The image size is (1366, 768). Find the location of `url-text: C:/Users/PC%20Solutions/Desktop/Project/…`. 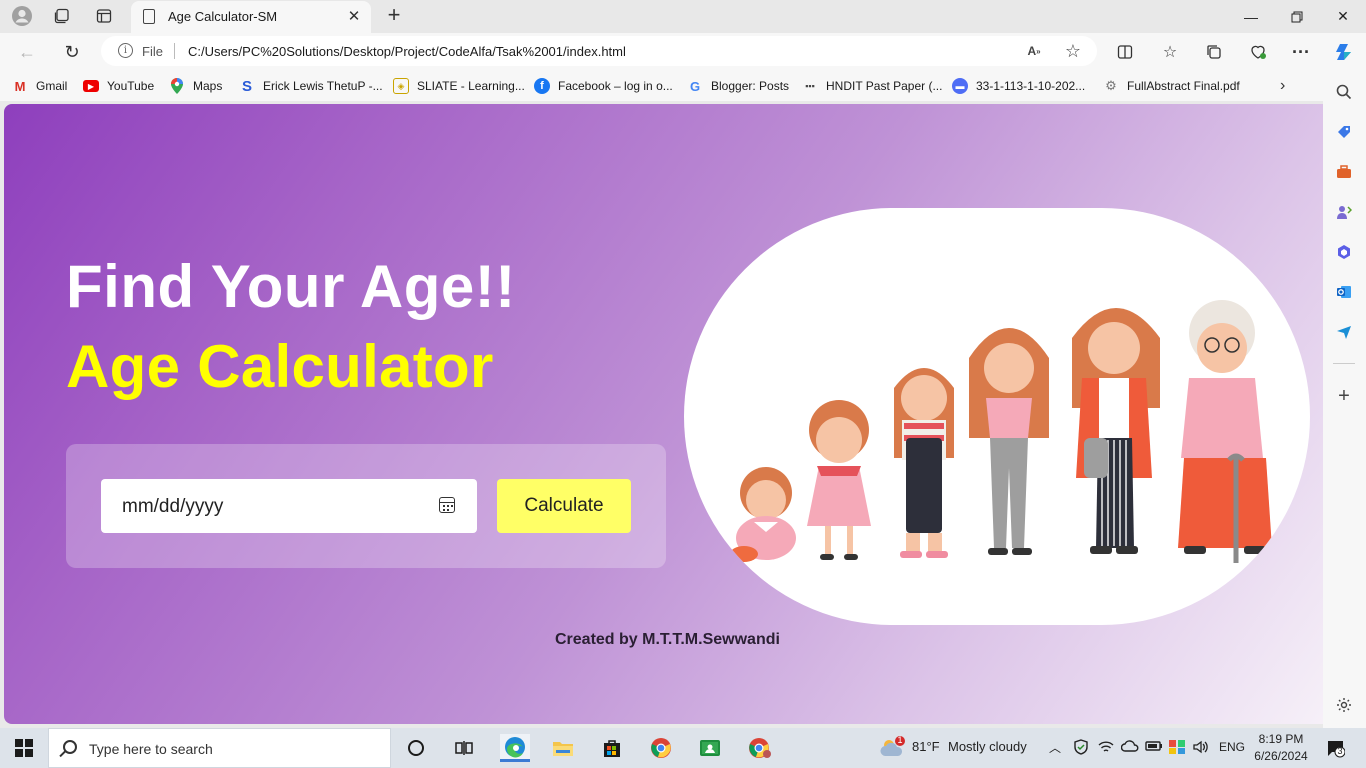

url-text: C:/Users/PC%20Solutions/Desktop/Project/… is located at coordinates (407, 51).